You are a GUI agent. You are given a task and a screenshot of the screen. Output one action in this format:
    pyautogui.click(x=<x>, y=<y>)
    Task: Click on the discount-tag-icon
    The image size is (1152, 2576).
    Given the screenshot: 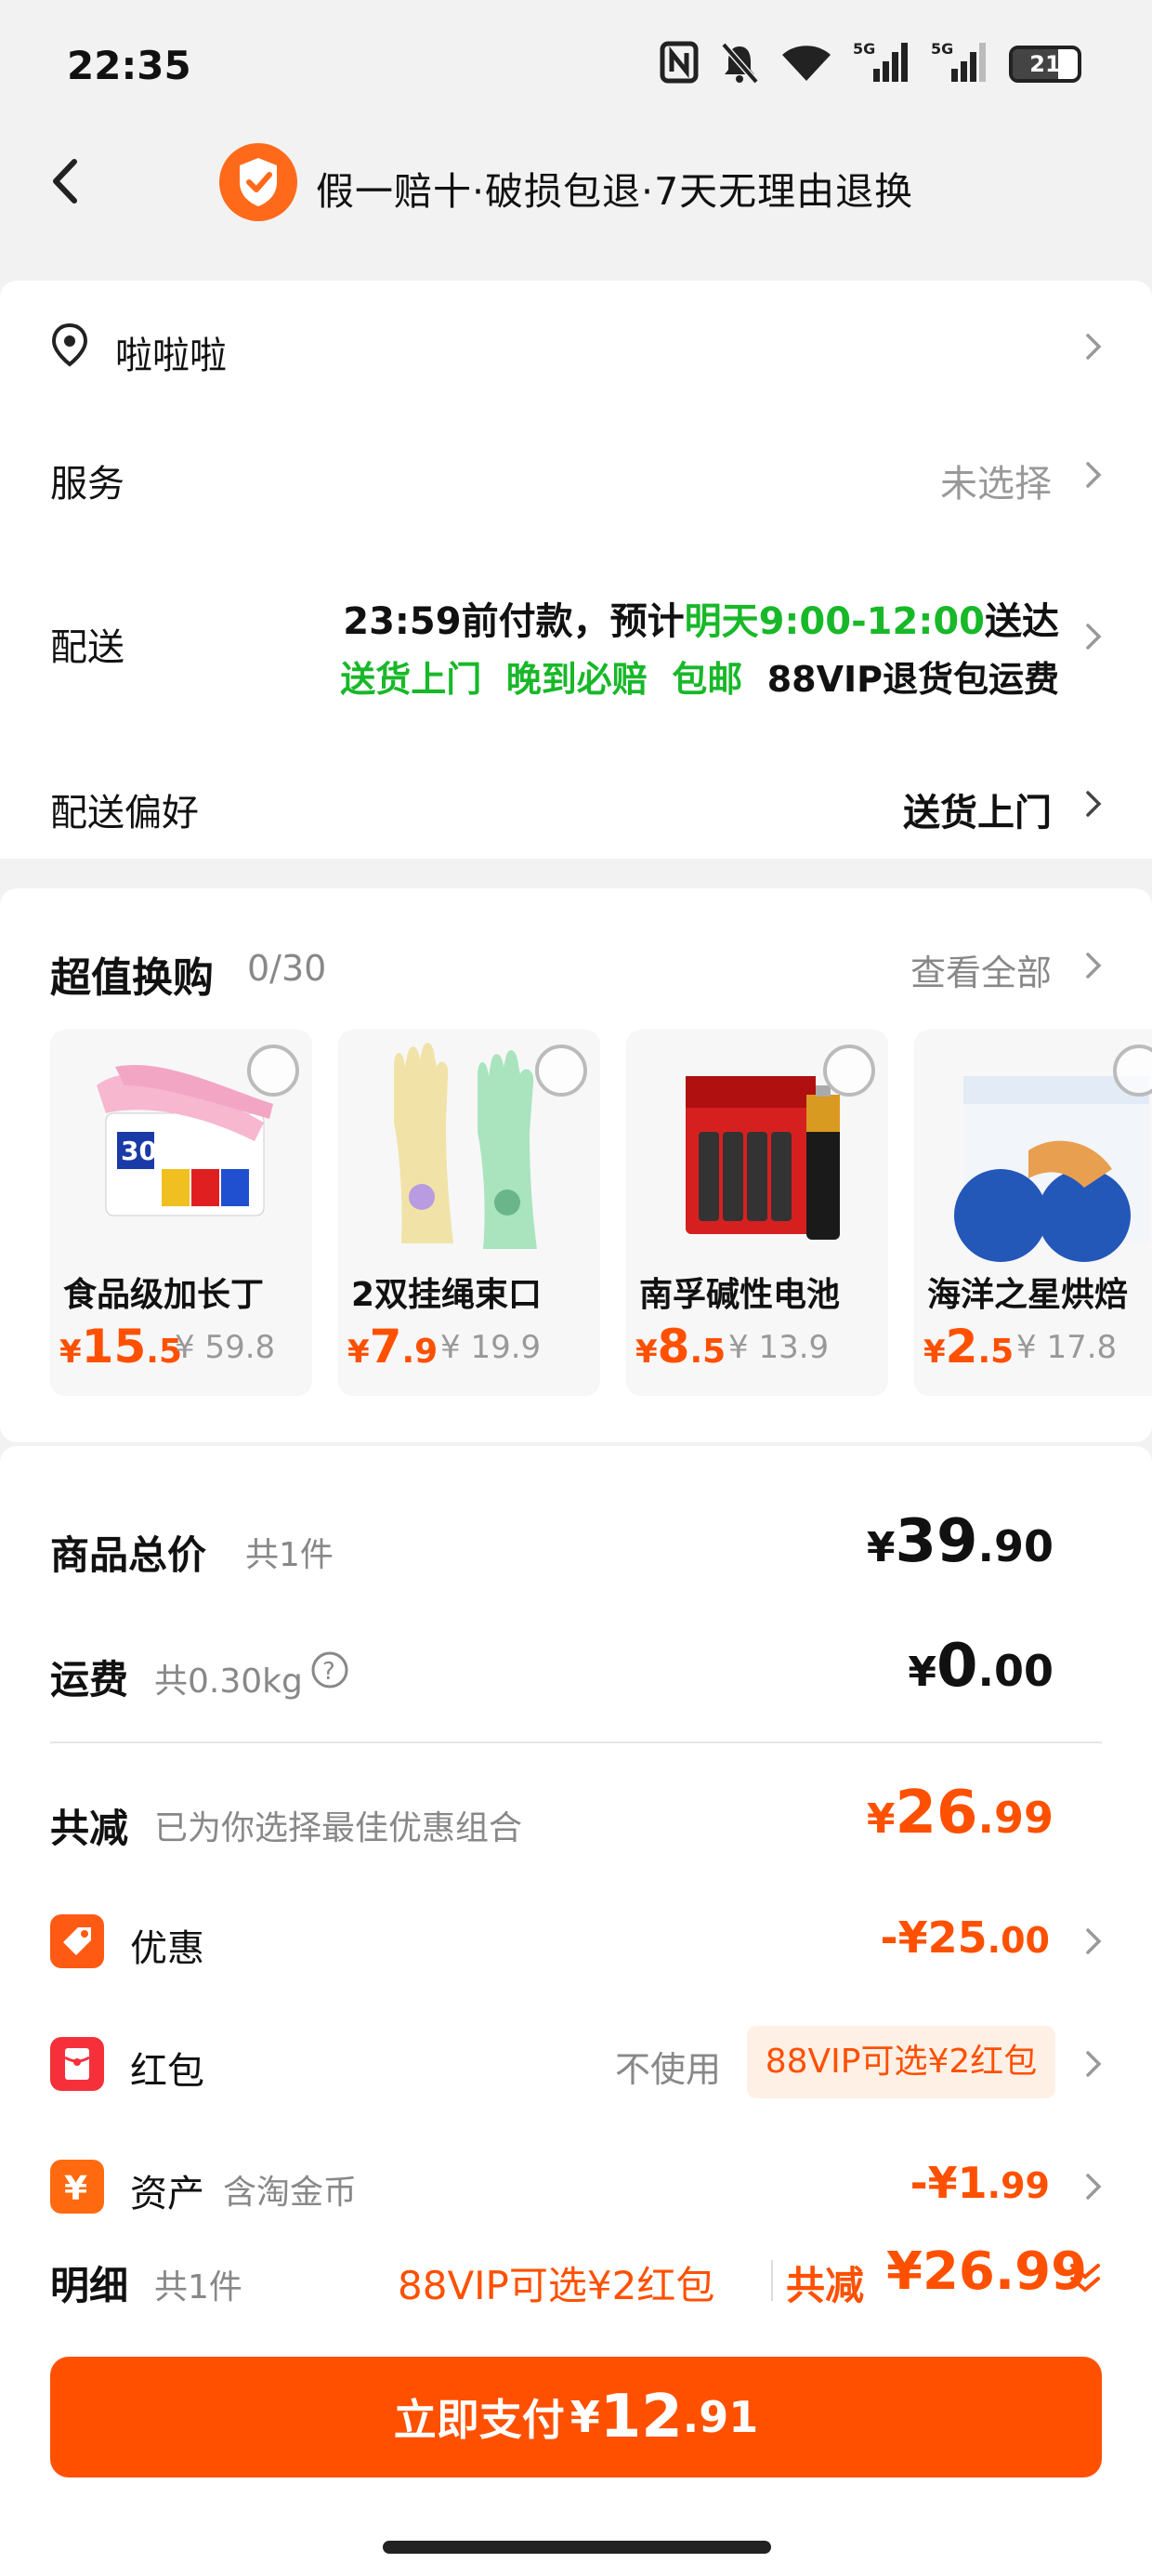 What is the action you would take?
    pyautogui.click(x=77, y=1941)
    